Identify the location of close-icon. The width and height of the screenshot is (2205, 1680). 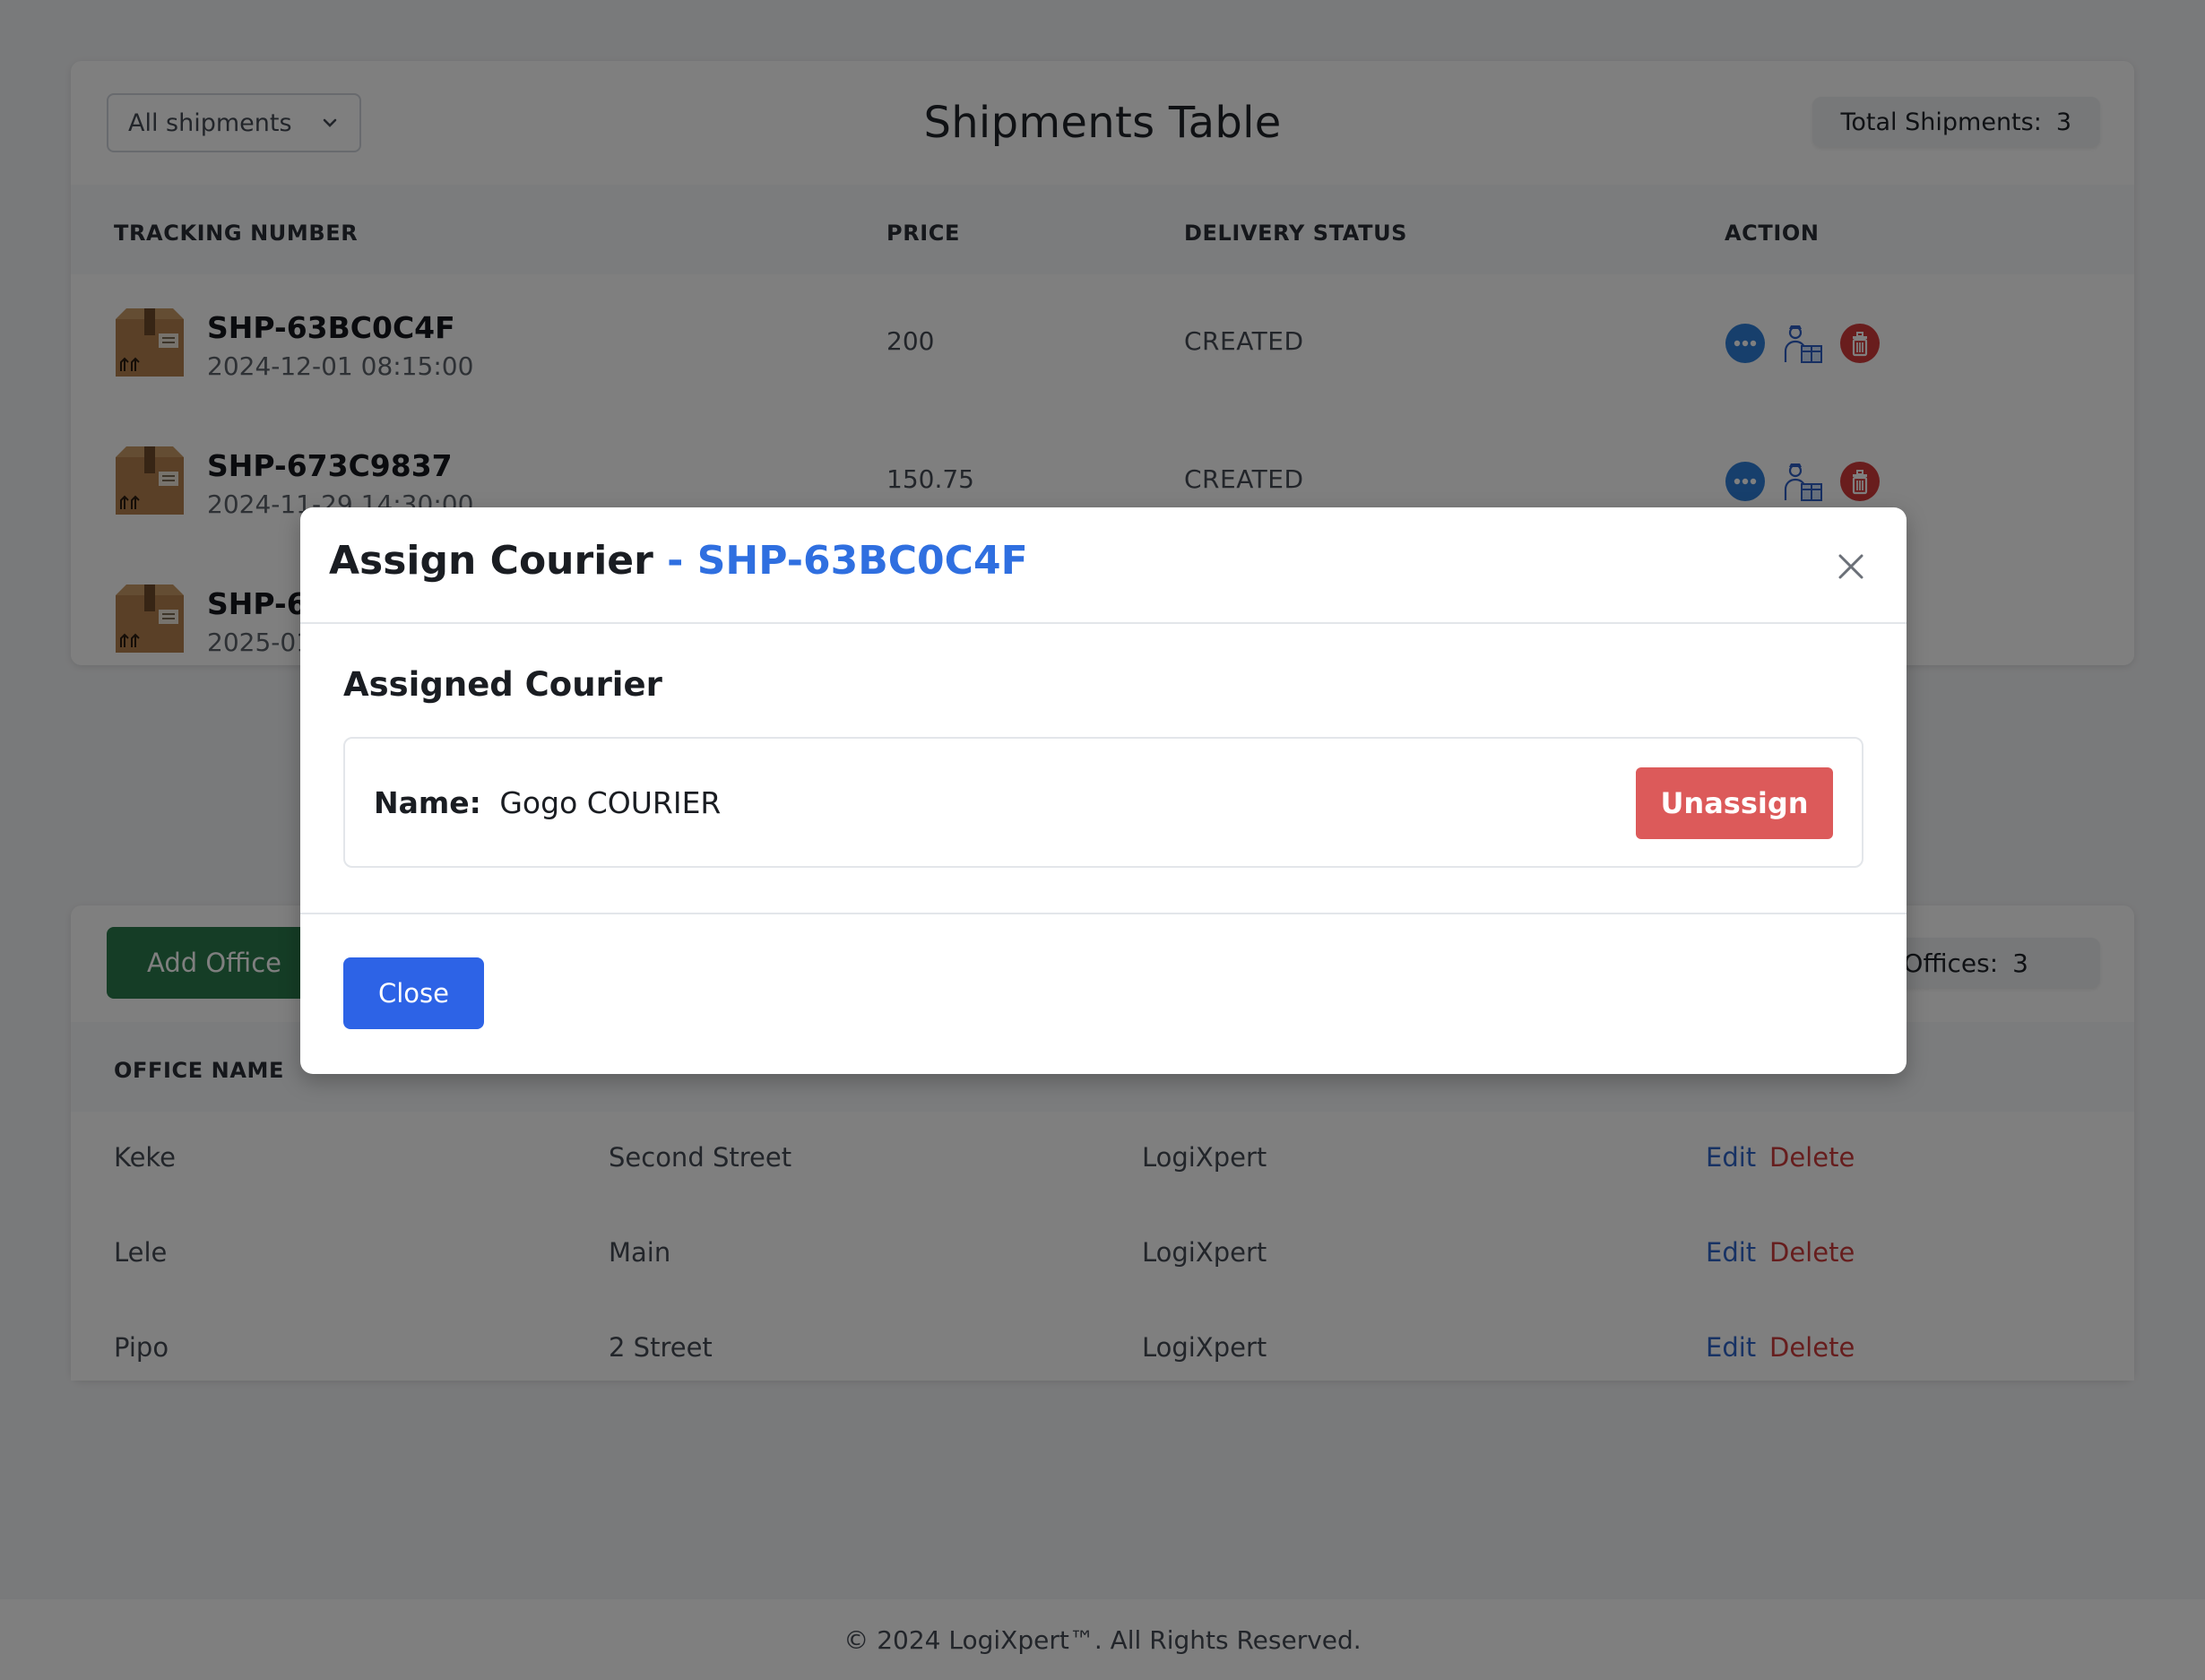
(1851, 567).